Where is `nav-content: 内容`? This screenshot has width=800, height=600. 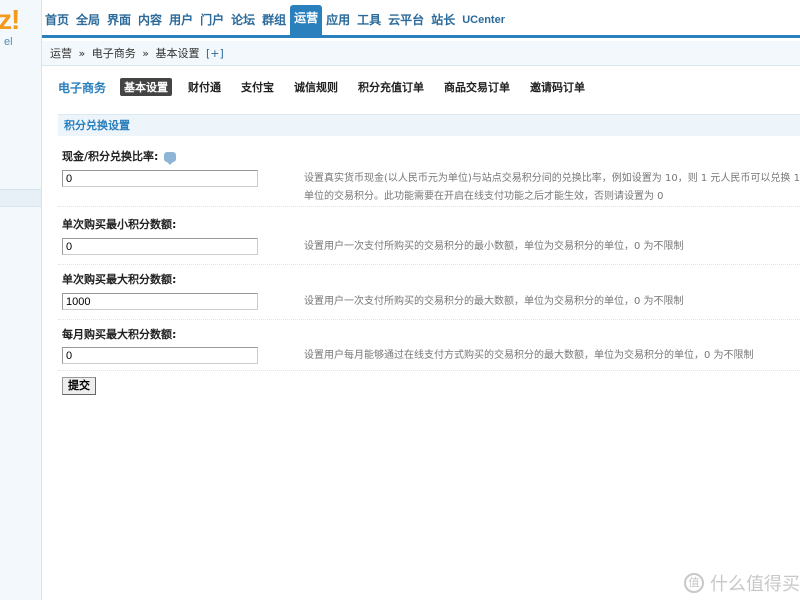 nav-content: 内容 is located at coordinates (150, 22).